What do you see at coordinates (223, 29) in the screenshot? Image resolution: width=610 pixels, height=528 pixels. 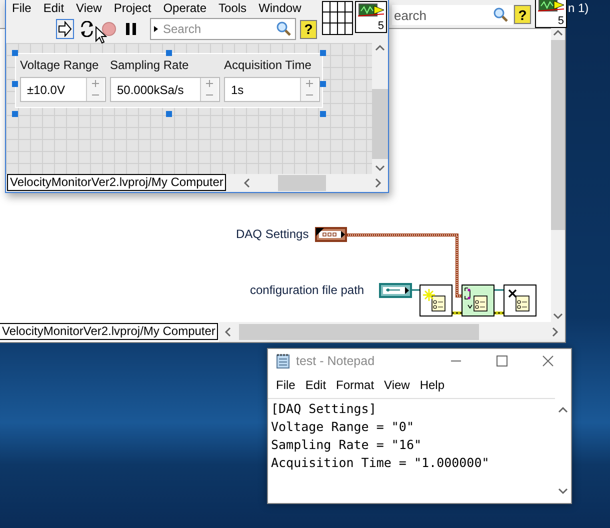 I see `search-field: Search` at bounding box center [223, 29].